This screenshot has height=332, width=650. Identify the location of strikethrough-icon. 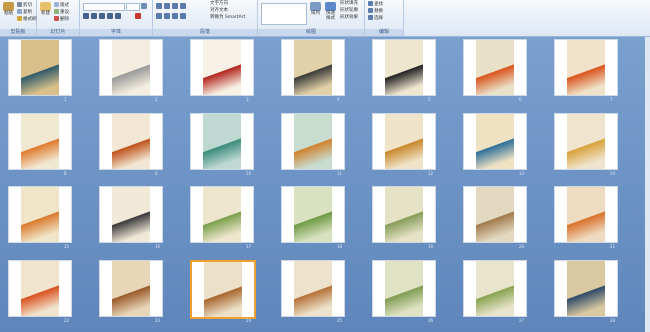
(110, 16).